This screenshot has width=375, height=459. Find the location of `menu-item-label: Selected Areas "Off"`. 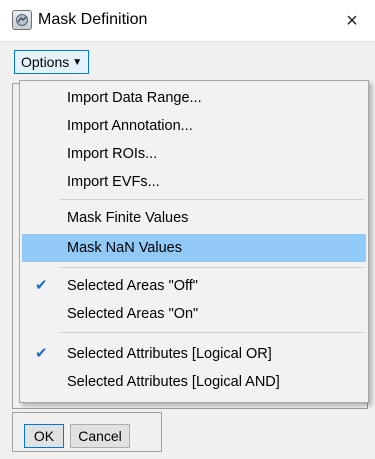

menu-item-label: Selected Areas "Off" is located at coordinates (132, 286).